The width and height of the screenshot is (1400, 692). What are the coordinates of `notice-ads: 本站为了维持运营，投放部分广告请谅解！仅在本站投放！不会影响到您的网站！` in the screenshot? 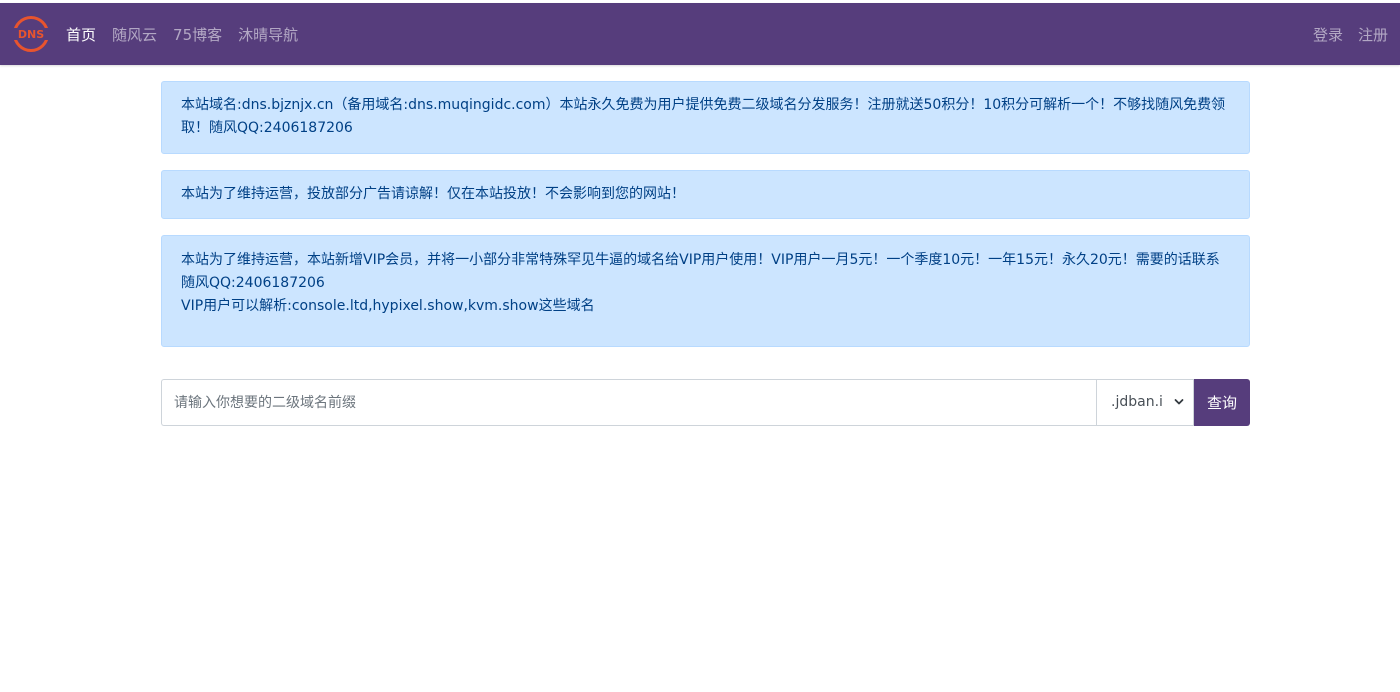 It's located at (705, 194).